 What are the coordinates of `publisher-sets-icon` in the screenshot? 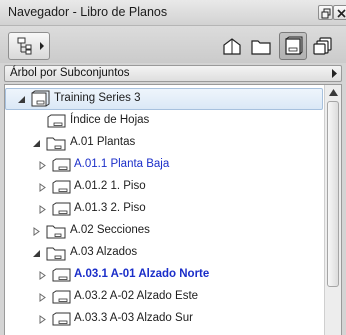 It's located at (322, 46).